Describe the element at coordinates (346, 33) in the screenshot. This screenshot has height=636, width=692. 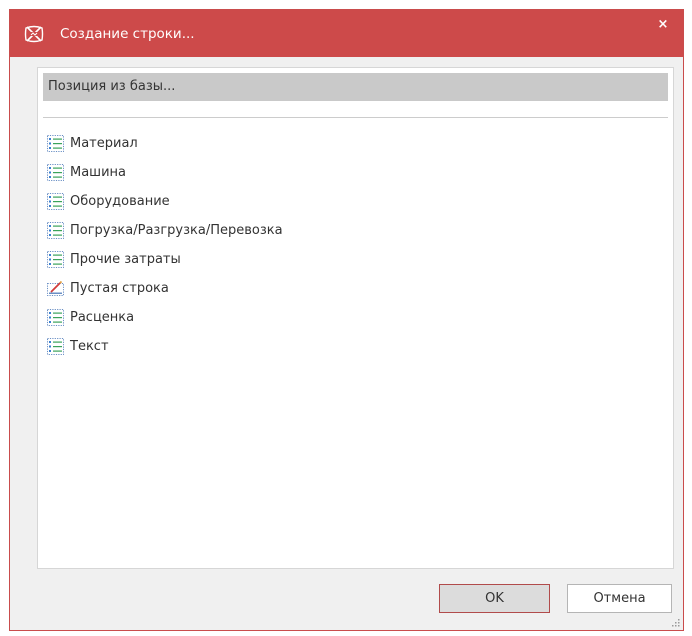
I see `title-bar: Создание строки... ×` at that location.